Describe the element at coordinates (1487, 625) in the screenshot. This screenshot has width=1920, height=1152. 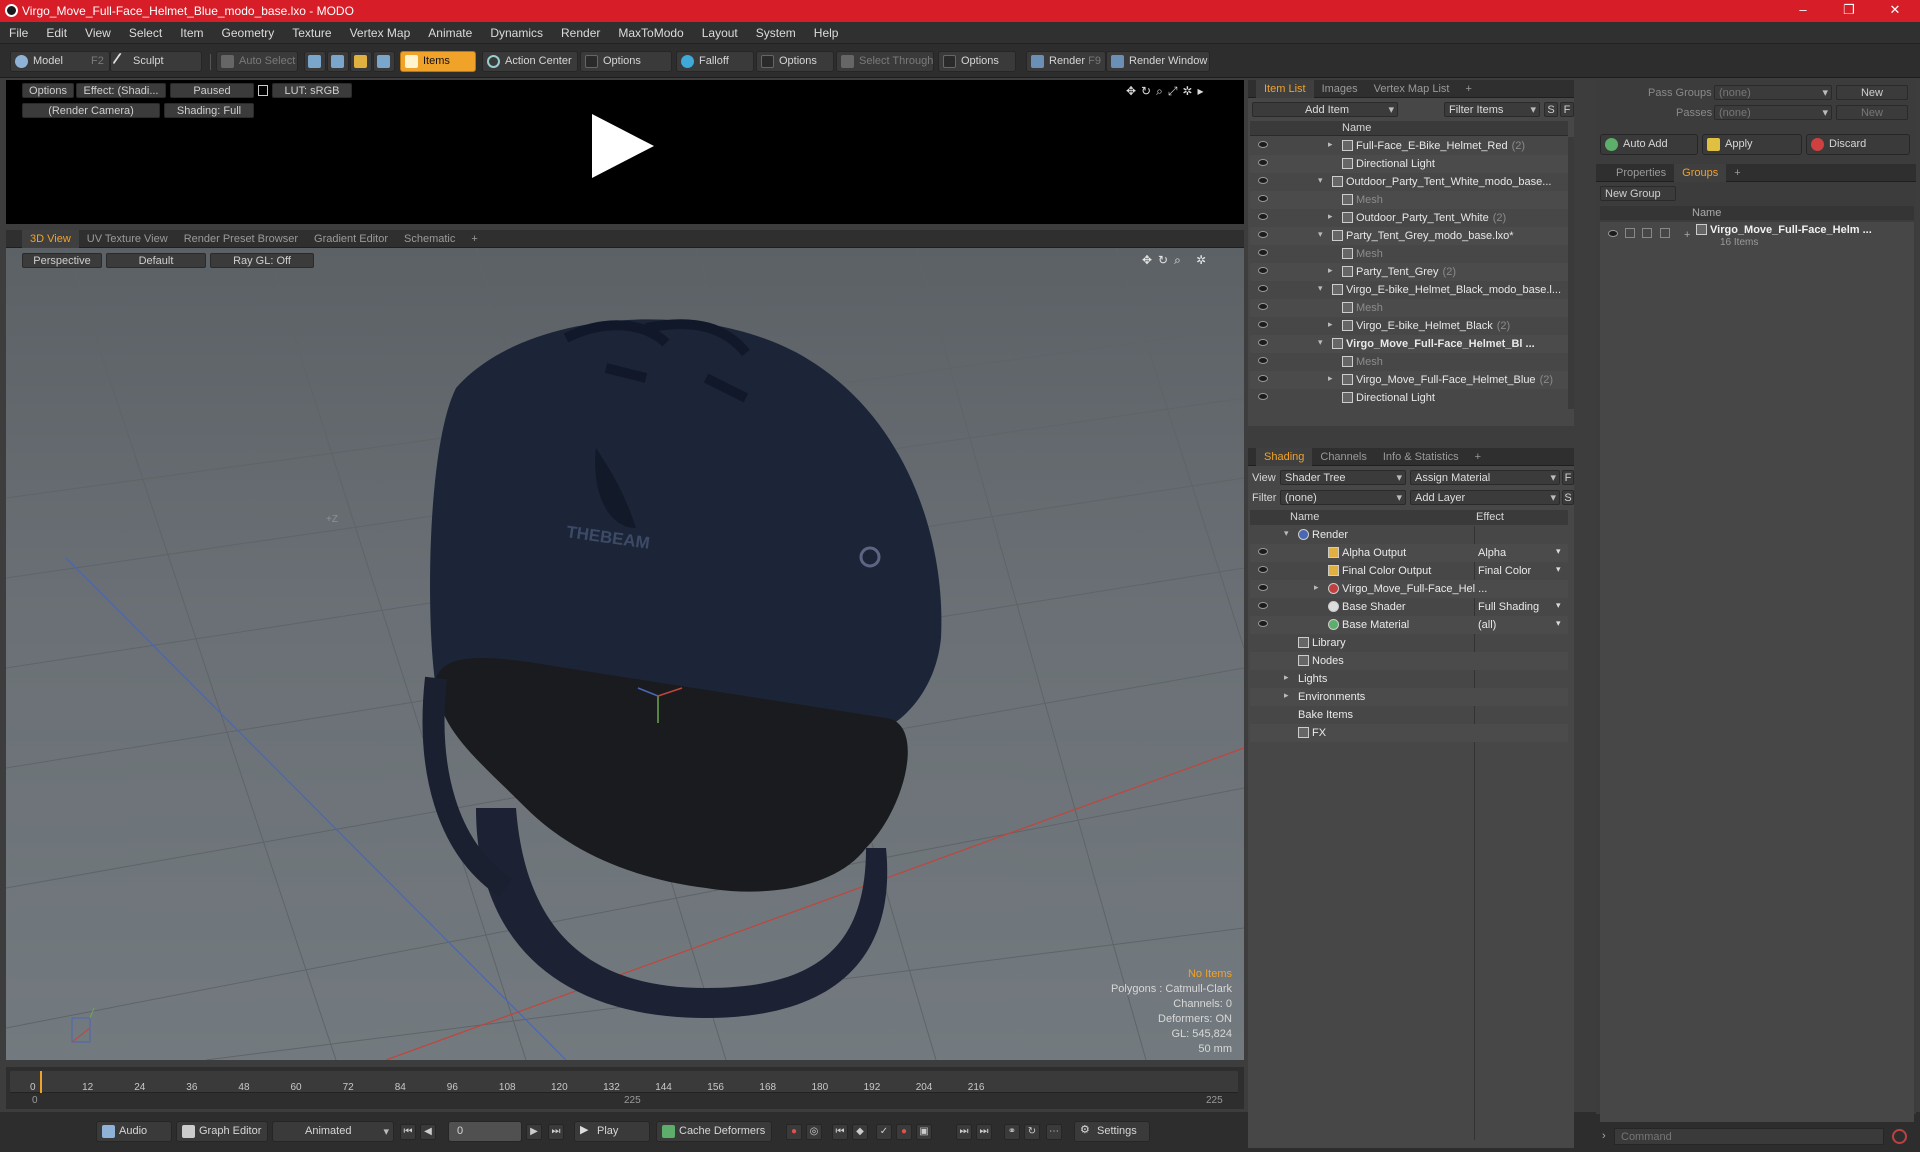
I see `effect-value: (all)` at that location.